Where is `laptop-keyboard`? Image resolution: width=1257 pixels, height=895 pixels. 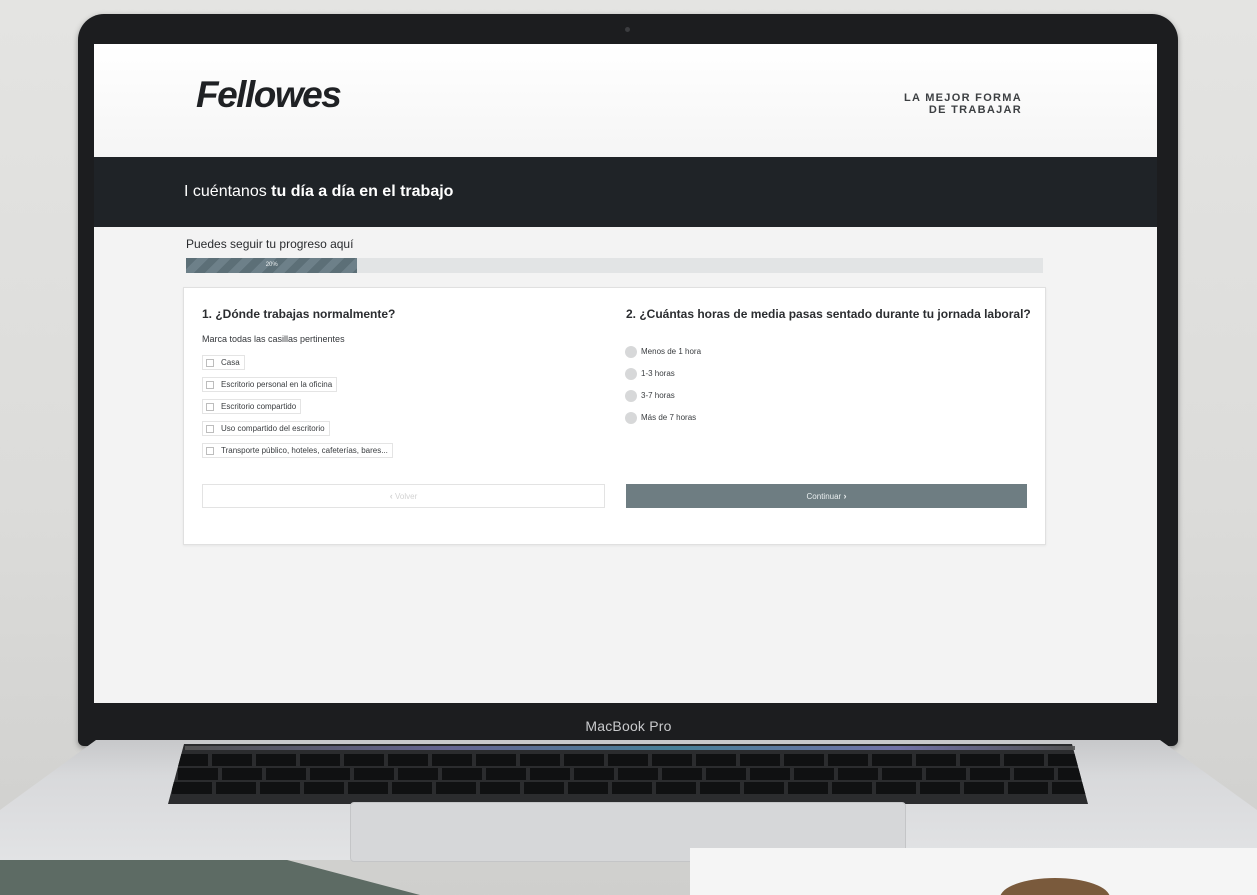
laptop-keyboard is located at coordinates (628, 774).